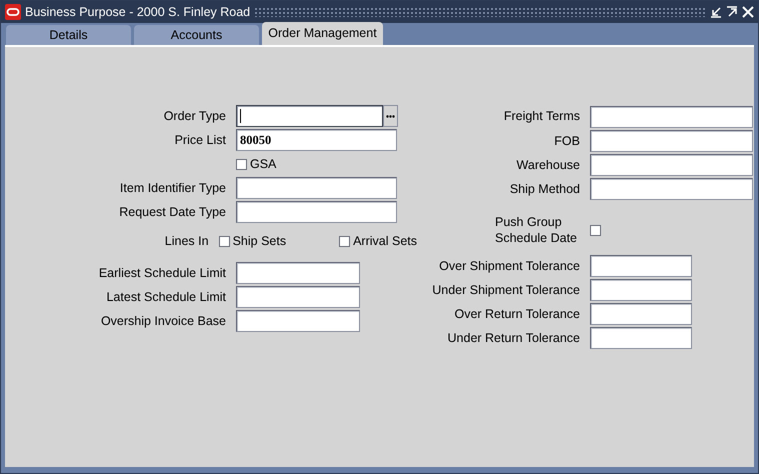  Describe the element at coordinates (172, 212) in the screenshot. I see `field-label: Request Date Type` at that location.